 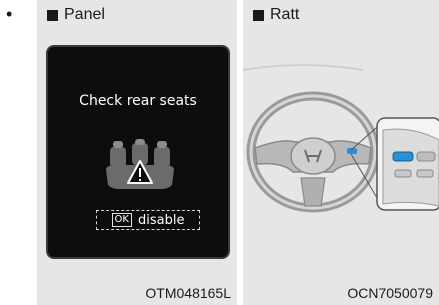 I want to click on disable-button: OK disable, so click(x=148, y=220).